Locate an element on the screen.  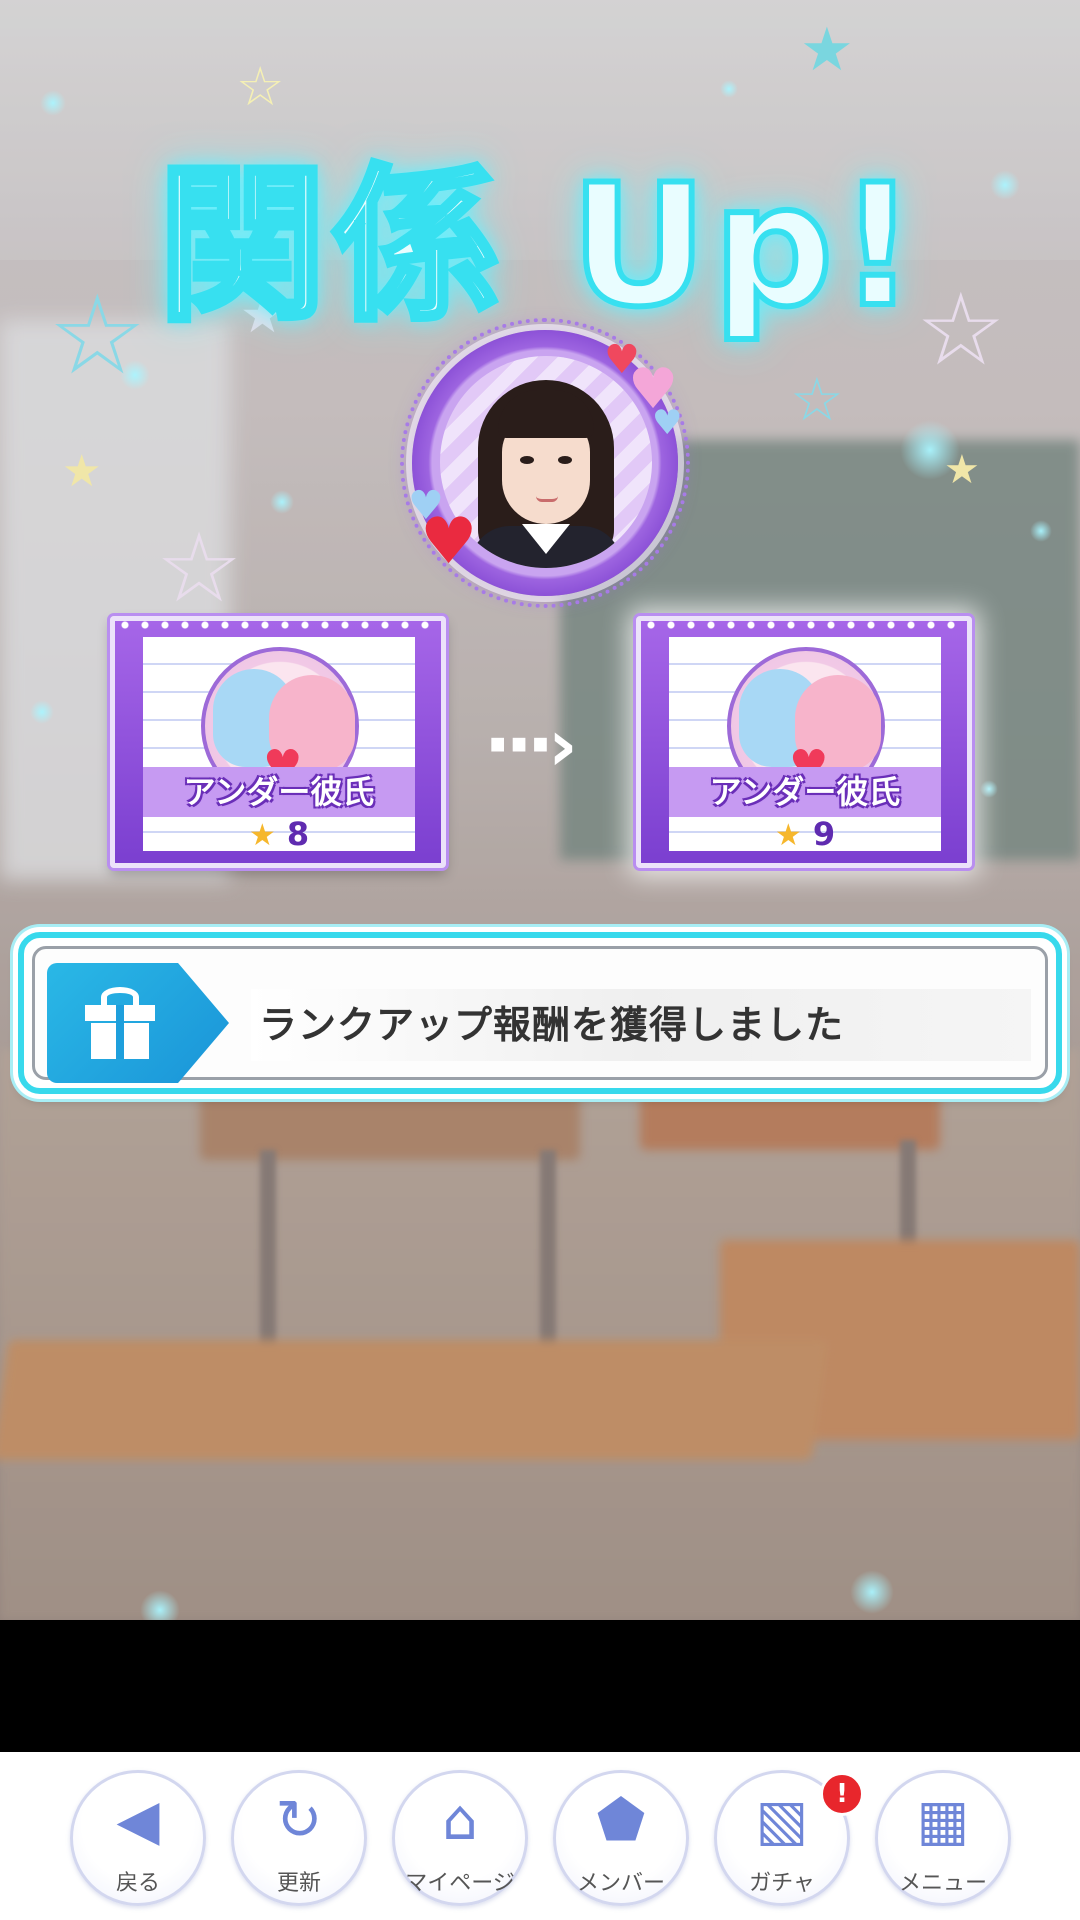
reward-banner: ランクアップ報酬を獲得しました is located at coordinates (540, 1013).